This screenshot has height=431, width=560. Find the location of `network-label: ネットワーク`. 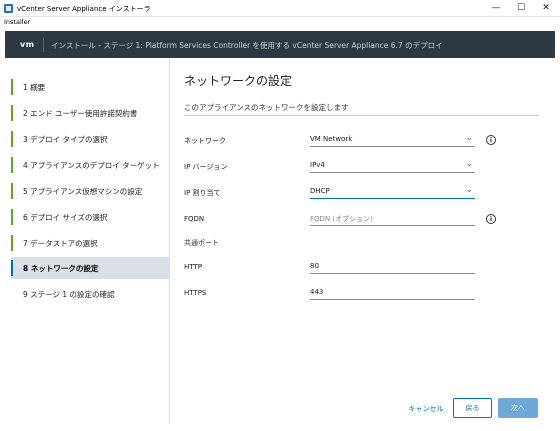

network-label: ネットワーク is located at coordinates (205, 141).